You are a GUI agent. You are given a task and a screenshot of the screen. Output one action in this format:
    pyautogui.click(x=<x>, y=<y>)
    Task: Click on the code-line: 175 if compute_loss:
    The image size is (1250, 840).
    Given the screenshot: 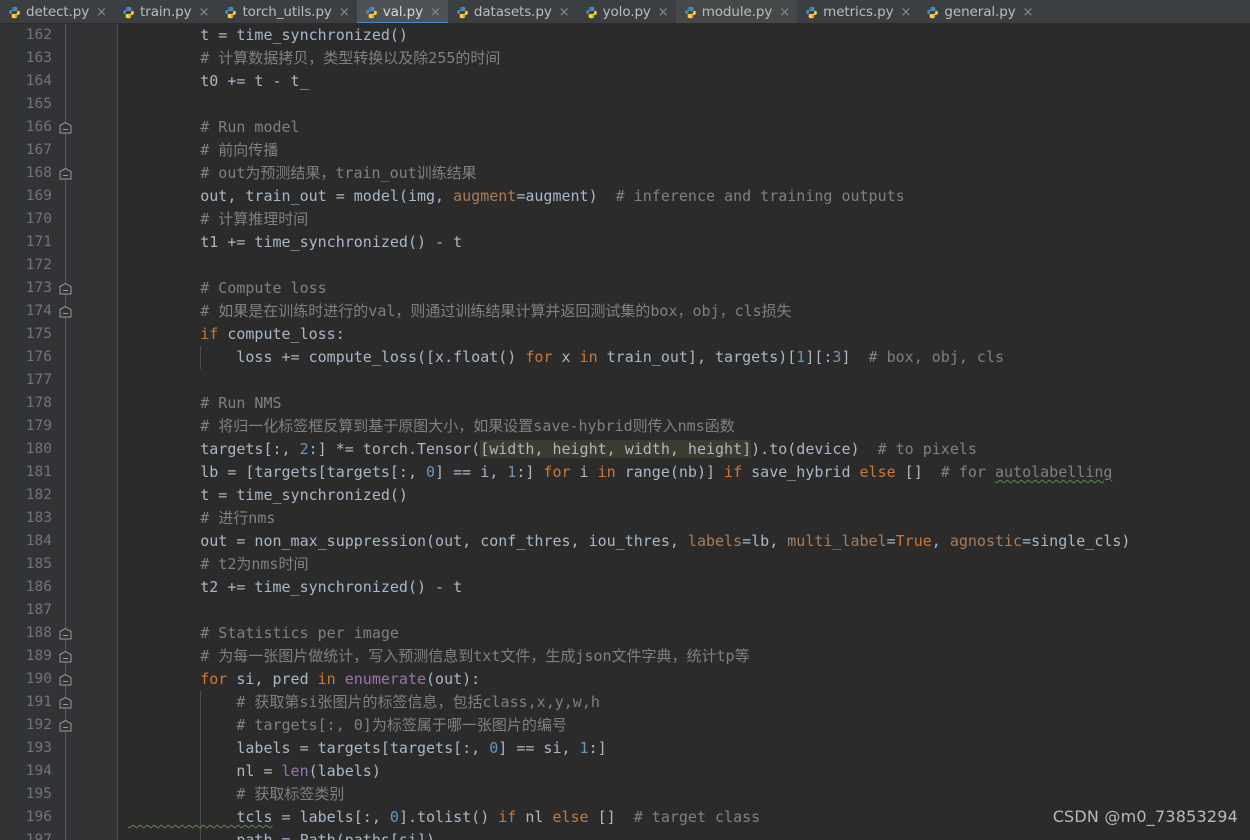 What is the action you would take?
    pyautogui.click(x=625, y=334)
    